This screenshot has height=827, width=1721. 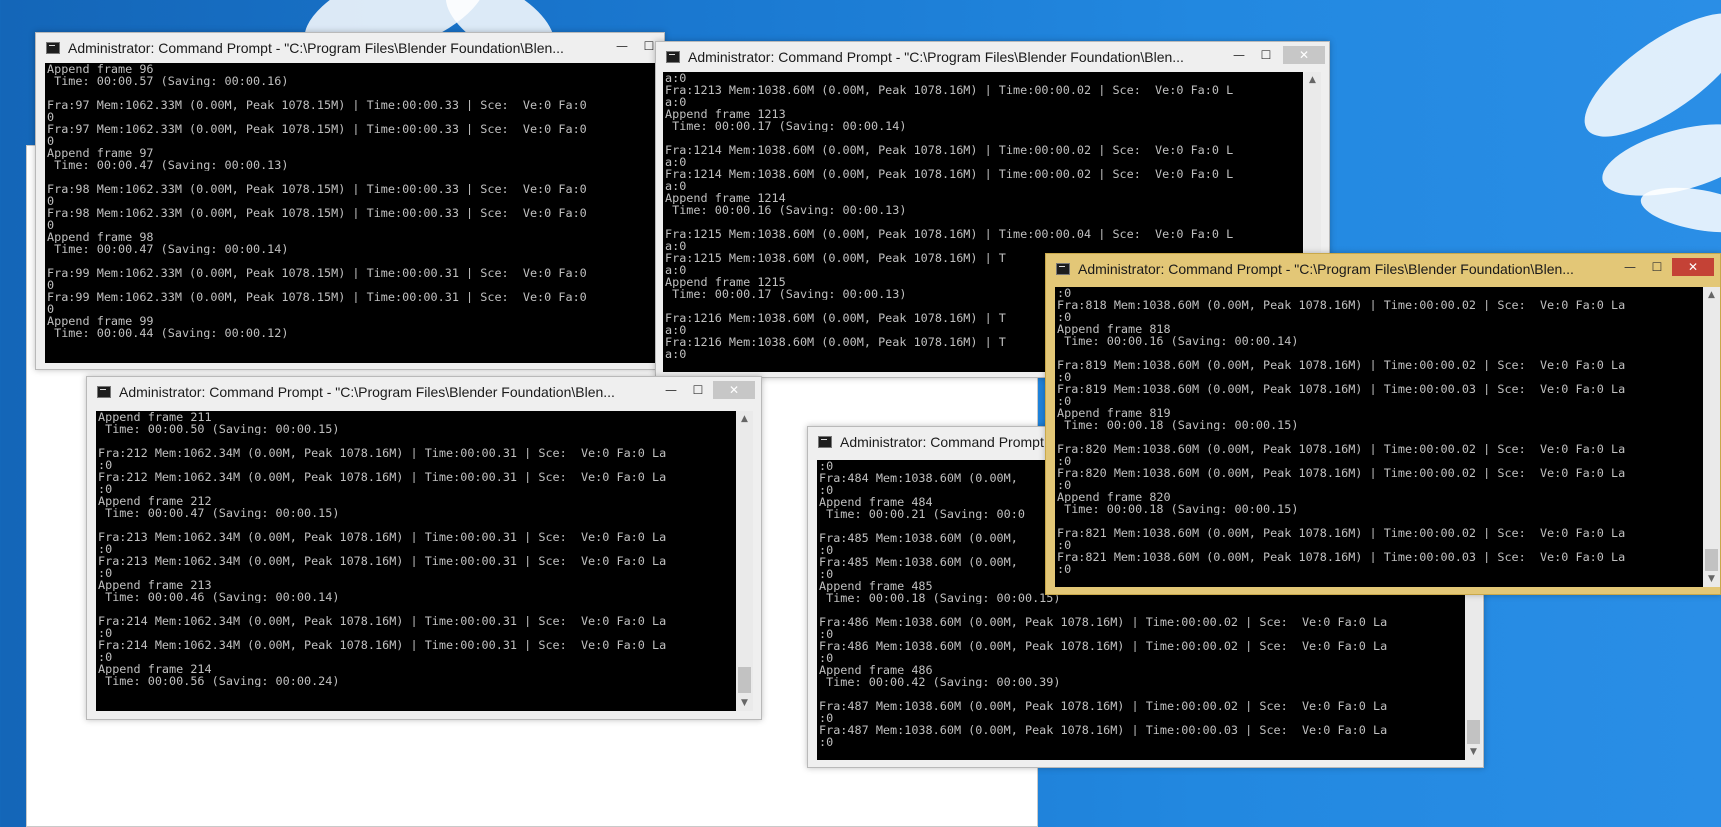 What do you see at coordinates (219, 597) in the screenshot?
I see `console-line: Time: 00:00.46 (Saving: 00:00.14)` at bounding box center [219, 597].